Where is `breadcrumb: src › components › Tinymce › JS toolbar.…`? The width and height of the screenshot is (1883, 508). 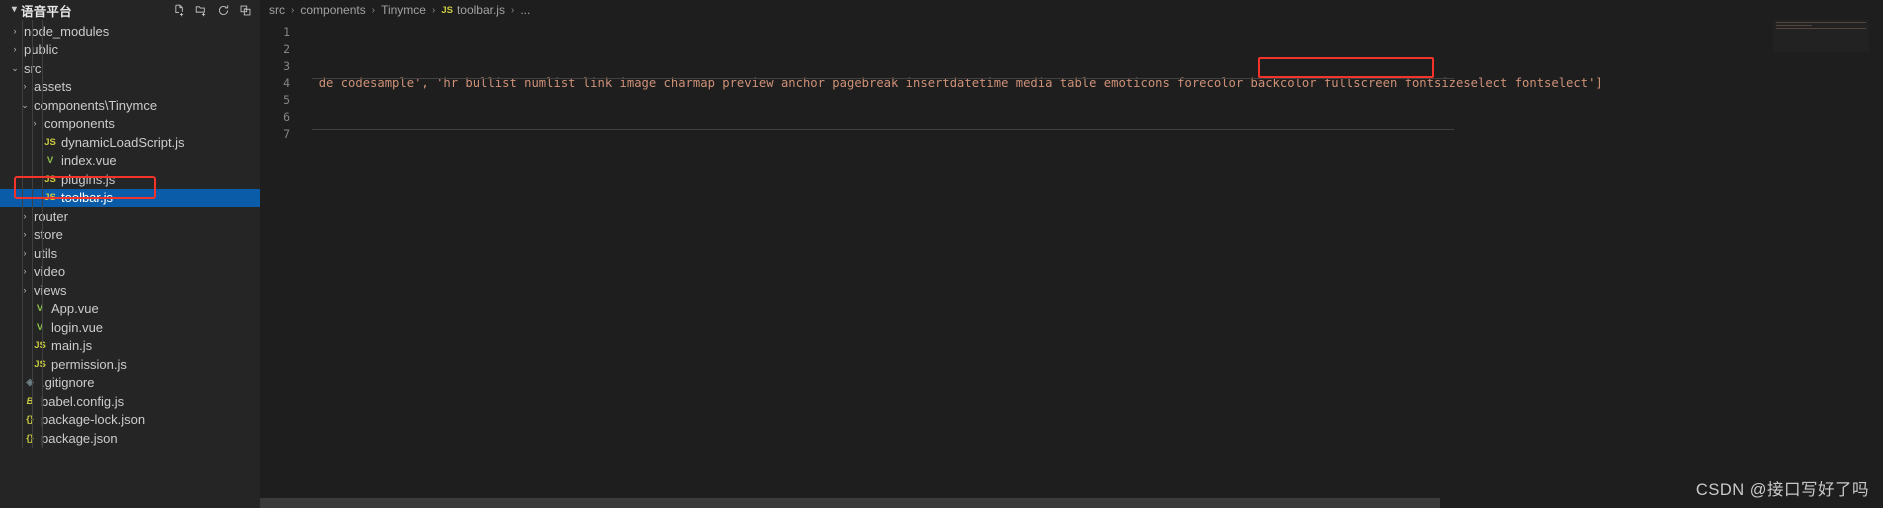 breadcrumb: src › components › Tinymce › JS toolbar.… is located at coordinates (1071, 10).